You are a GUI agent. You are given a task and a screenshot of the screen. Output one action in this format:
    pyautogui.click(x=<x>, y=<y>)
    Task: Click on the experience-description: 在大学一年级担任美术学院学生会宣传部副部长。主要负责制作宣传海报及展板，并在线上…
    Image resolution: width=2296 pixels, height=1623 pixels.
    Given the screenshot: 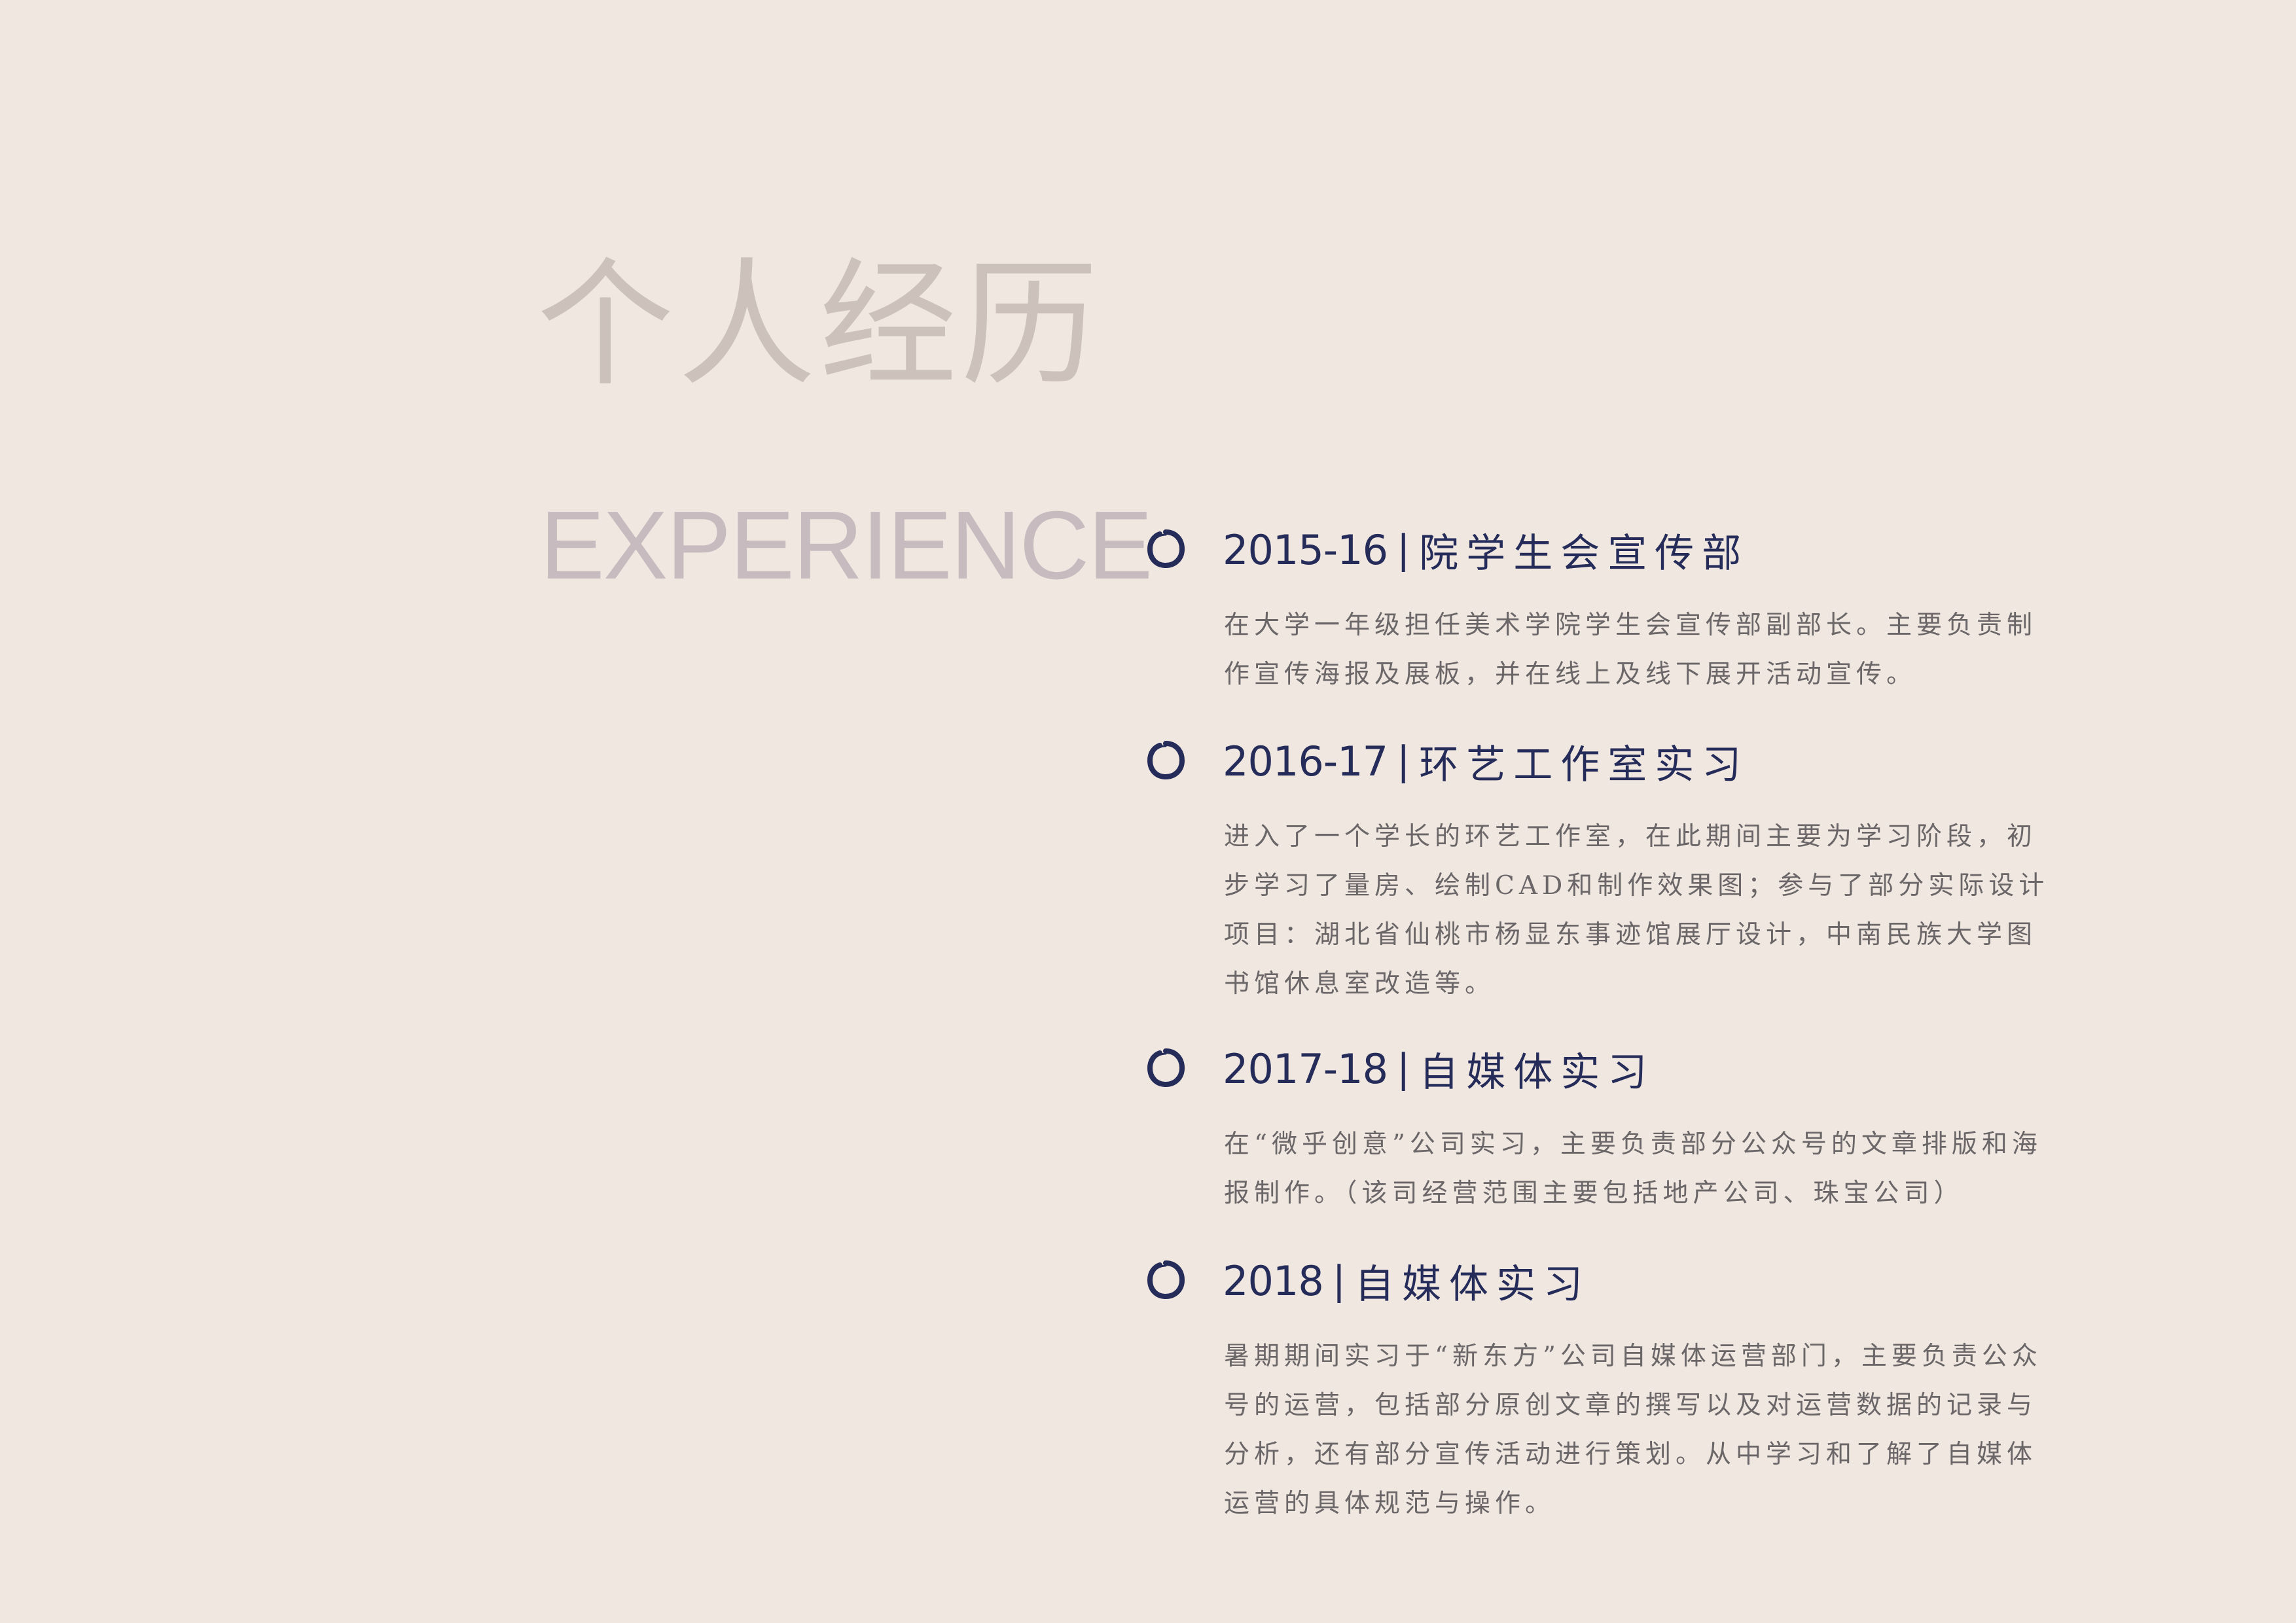 What is the action you would take?
    pyautogui.click(x=1630, y=650)
    